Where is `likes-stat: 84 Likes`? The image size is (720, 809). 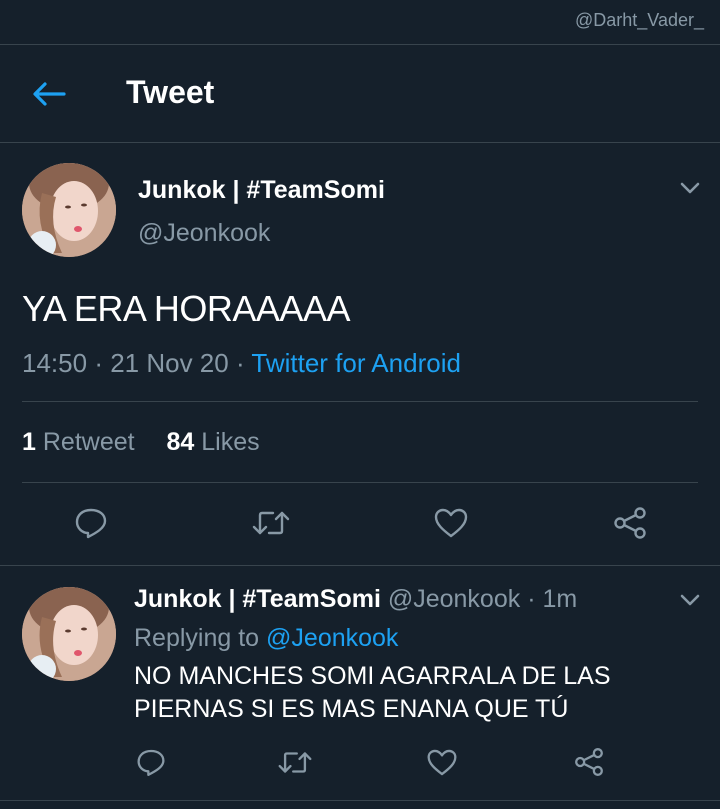 likes-stat: 84 Likes is located at coordinates (212, 442).